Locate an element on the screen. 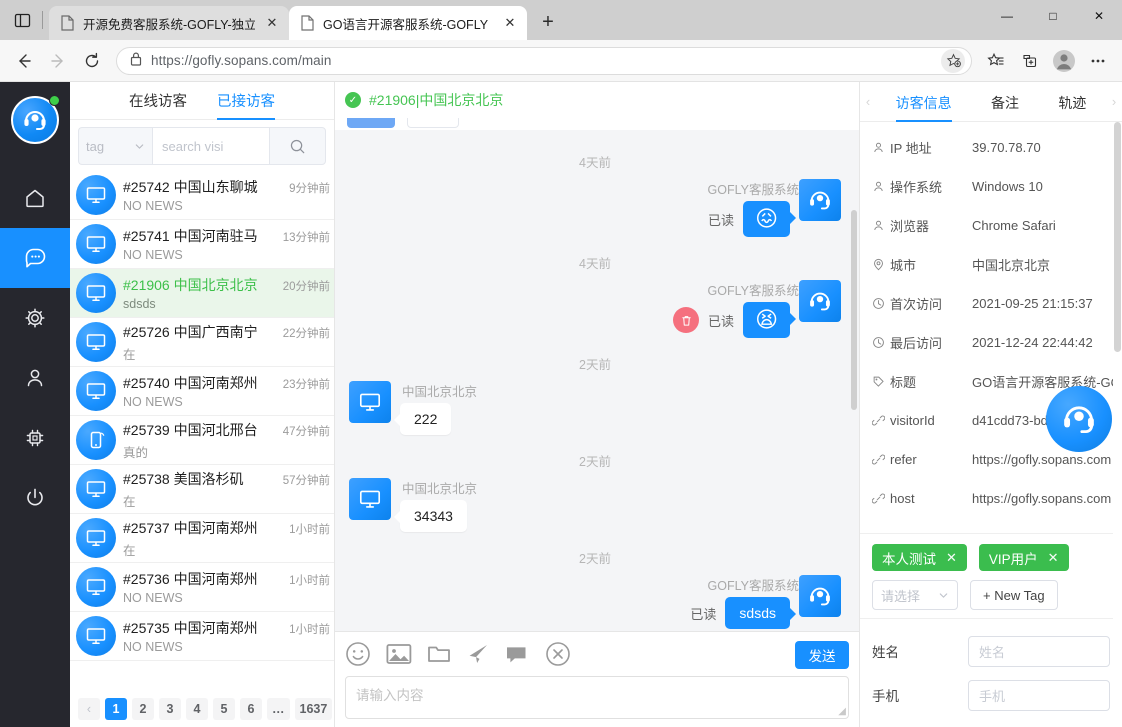 The image size is (1122, 727). visitor-row-selected: #21906 中国北京北京 20分钟前 sdsds is located at coordinates (202, 293).